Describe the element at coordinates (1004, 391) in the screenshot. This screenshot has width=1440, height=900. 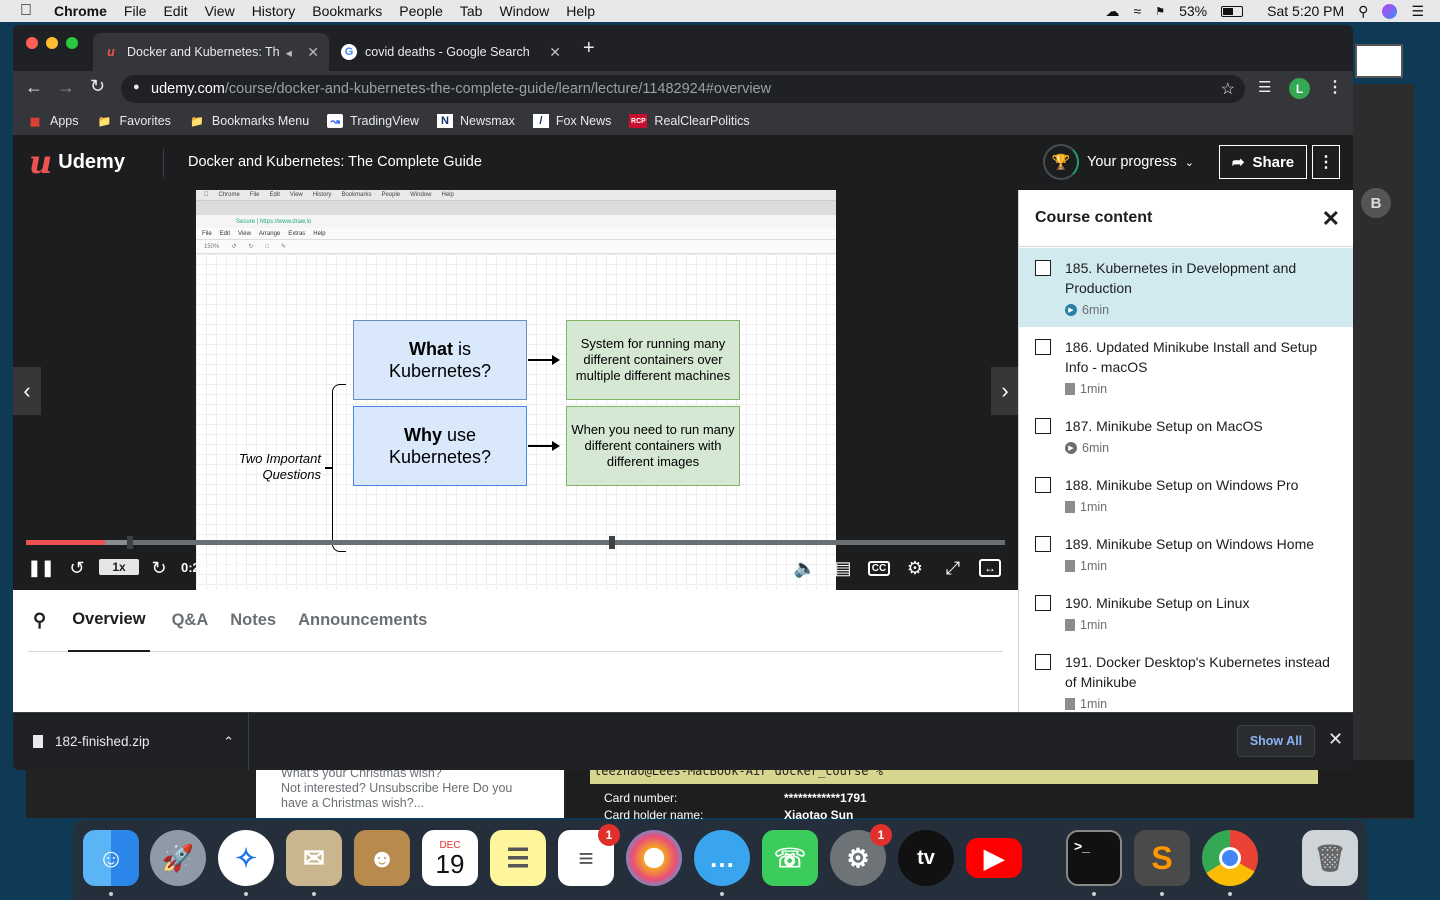
I see `next-lecture-arrow: ›` at that location.